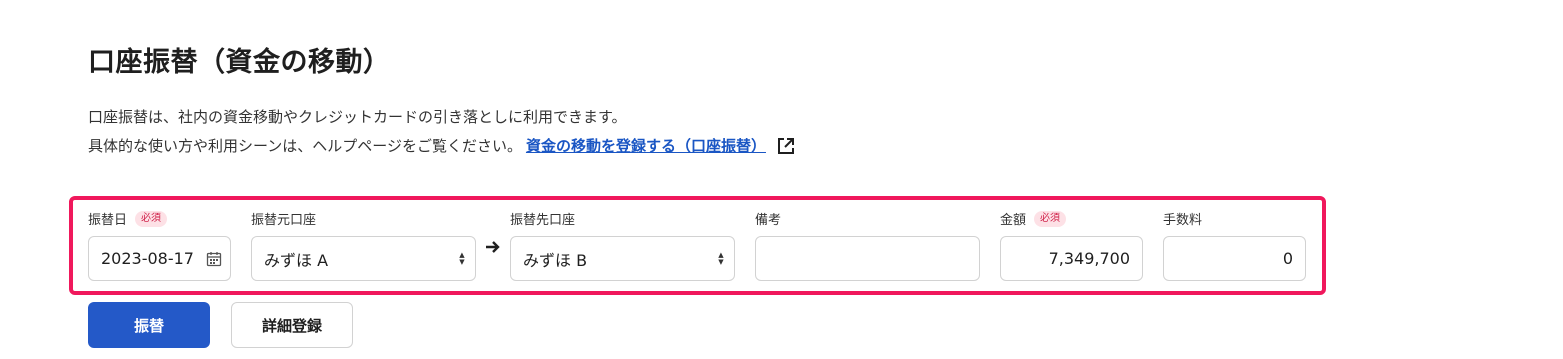 The height and width of the screenshot is (359, 1563). What do you see at coordinates (1089, 258) in the screenshot?
I see `amount-value: 7,349,700` at bounding box center [1089, 258].